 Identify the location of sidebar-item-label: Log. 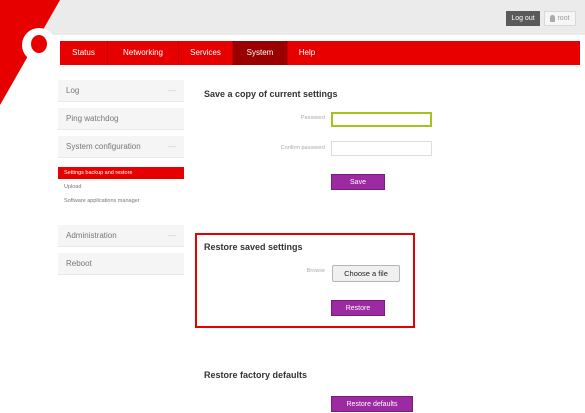
(73, 90).